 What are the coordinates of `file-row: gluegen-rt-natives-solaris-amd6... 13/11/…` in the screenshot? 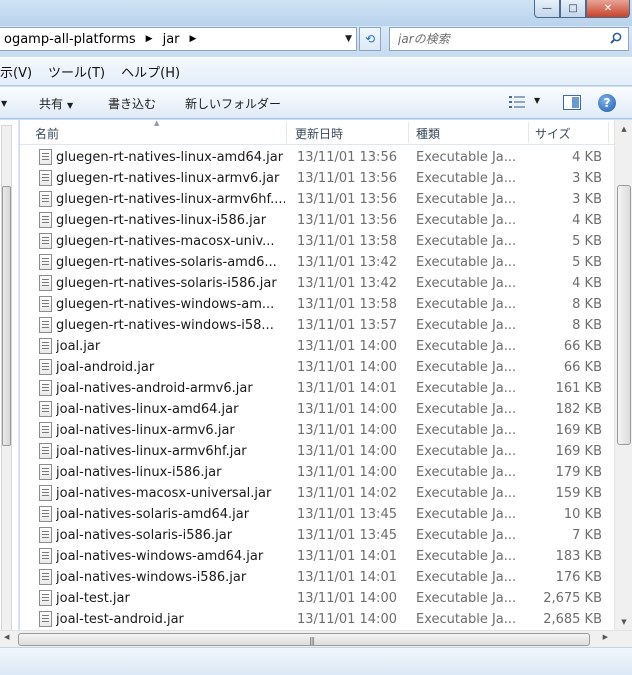 It's located at (324, 262).